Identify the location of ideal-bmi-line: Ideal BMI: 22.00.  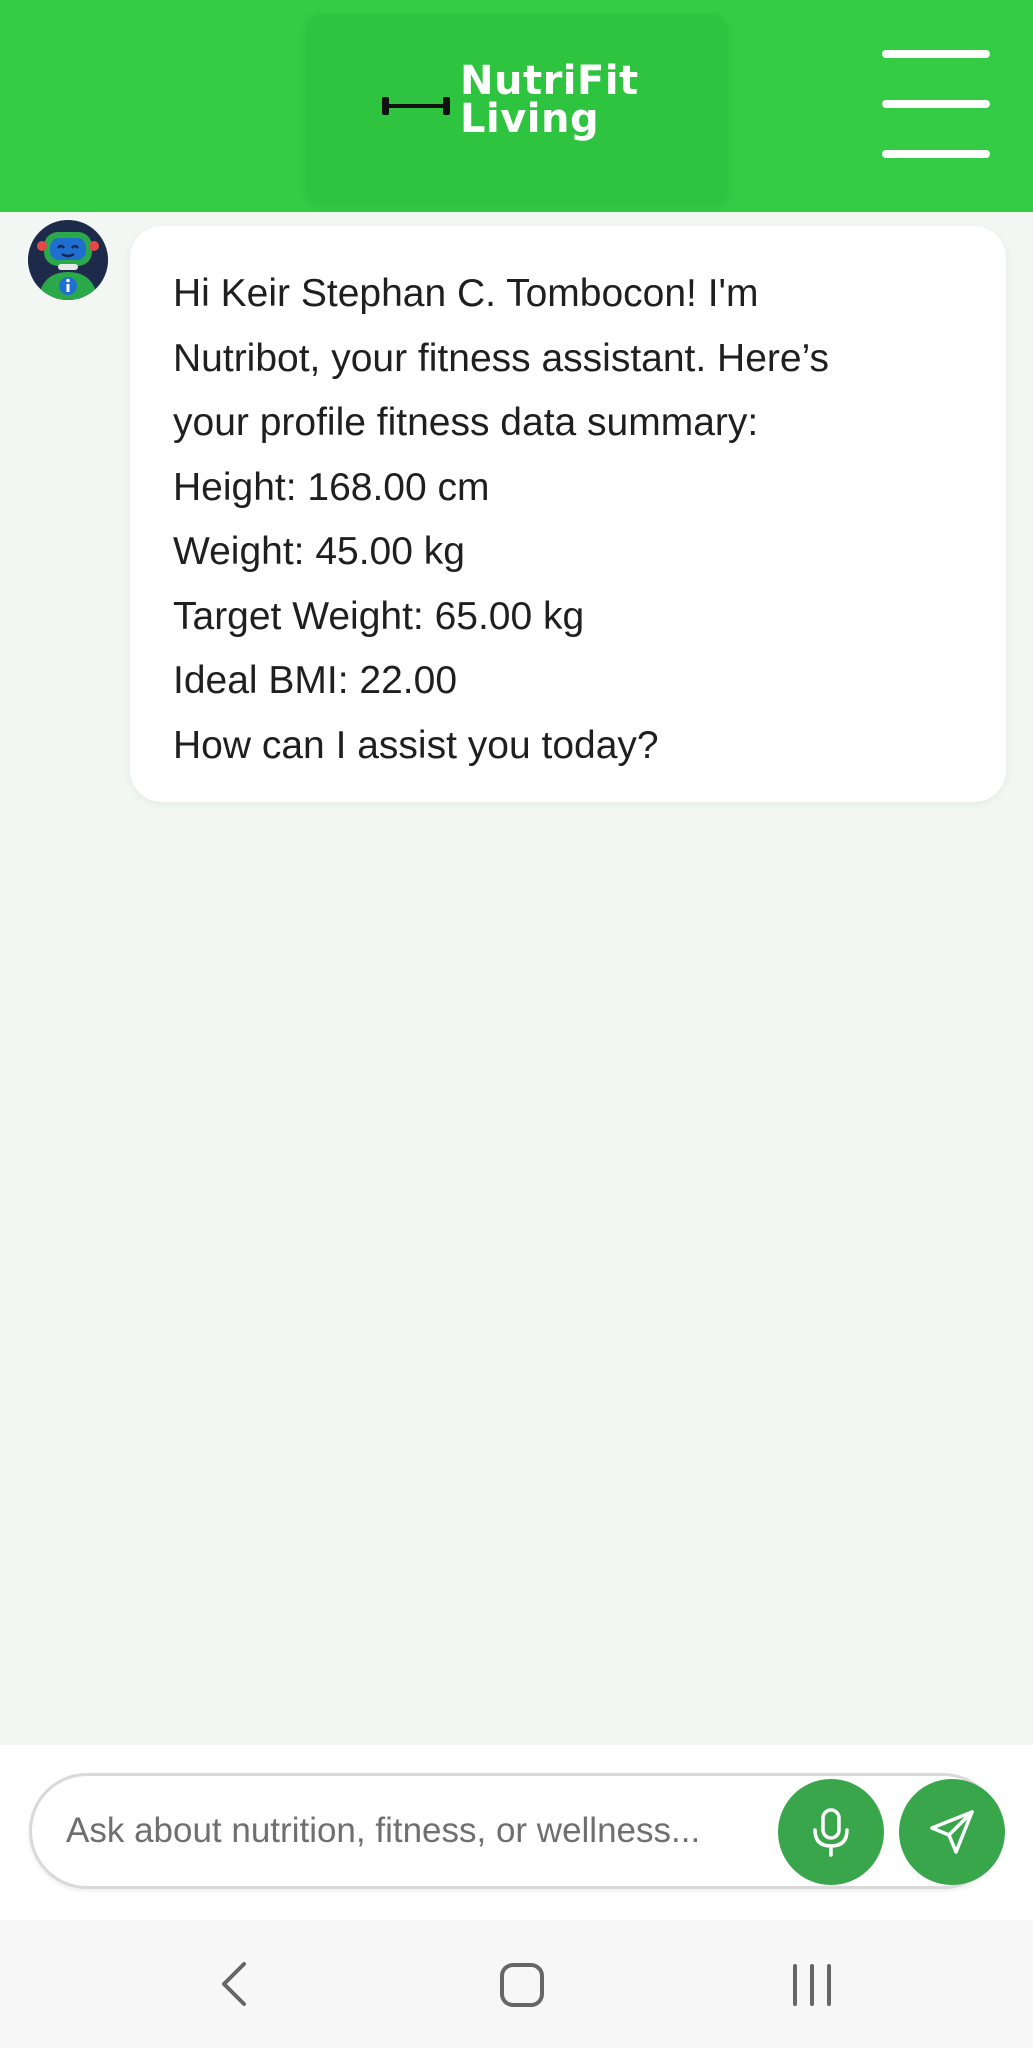
(315, 680).